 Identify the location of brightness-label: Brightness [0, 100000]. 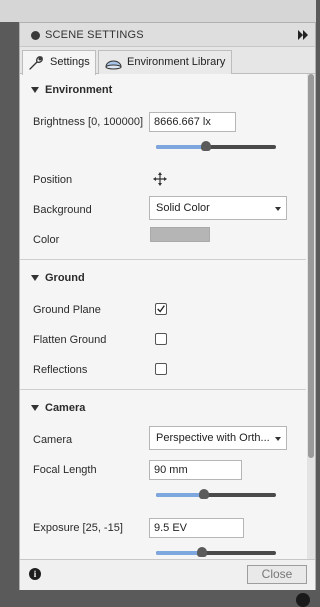
(88, 122).